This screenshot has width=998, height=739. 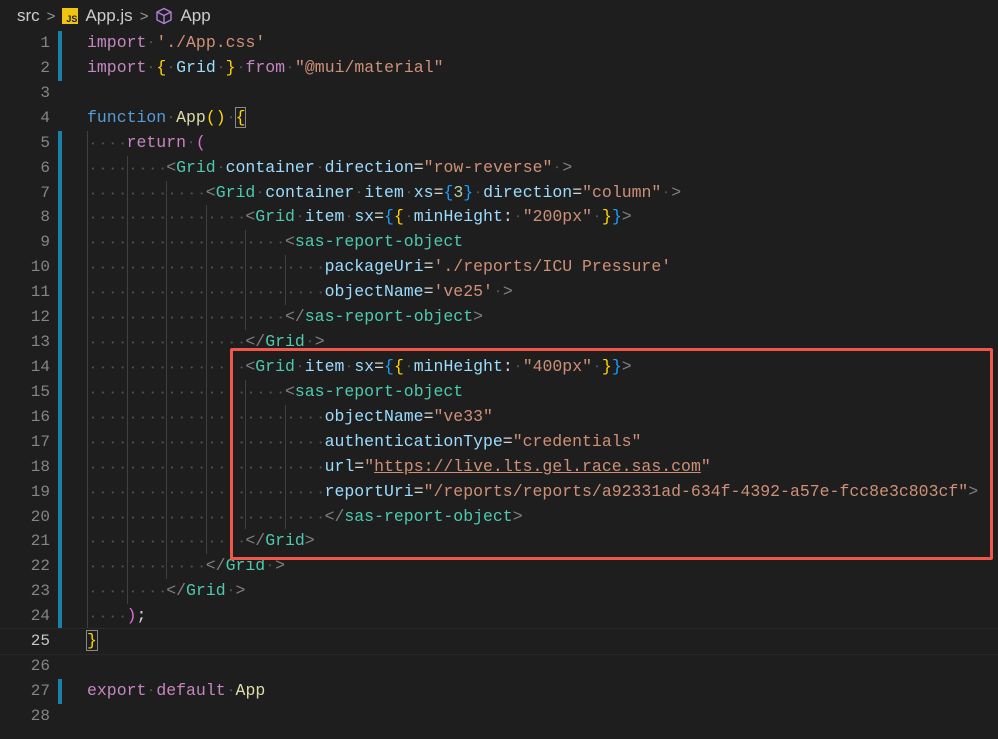 I want to click on code-token: return, so click(x=156, y=142).